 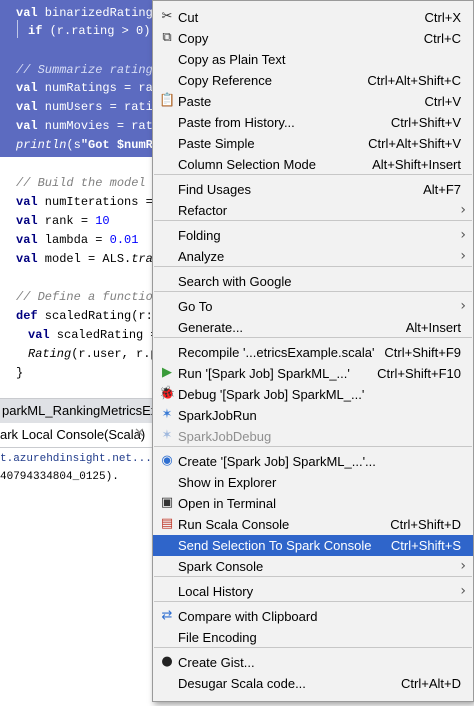 I want to click on menu-item-label: File Encoding, so click(x=217, y=637).